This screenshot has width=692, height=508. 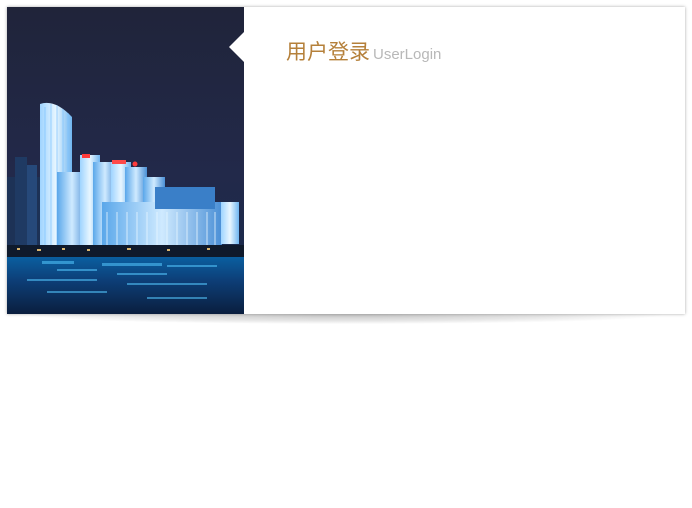 I want to click on login-title: 用户登录 UserLogin, so click(x=363, y=51).